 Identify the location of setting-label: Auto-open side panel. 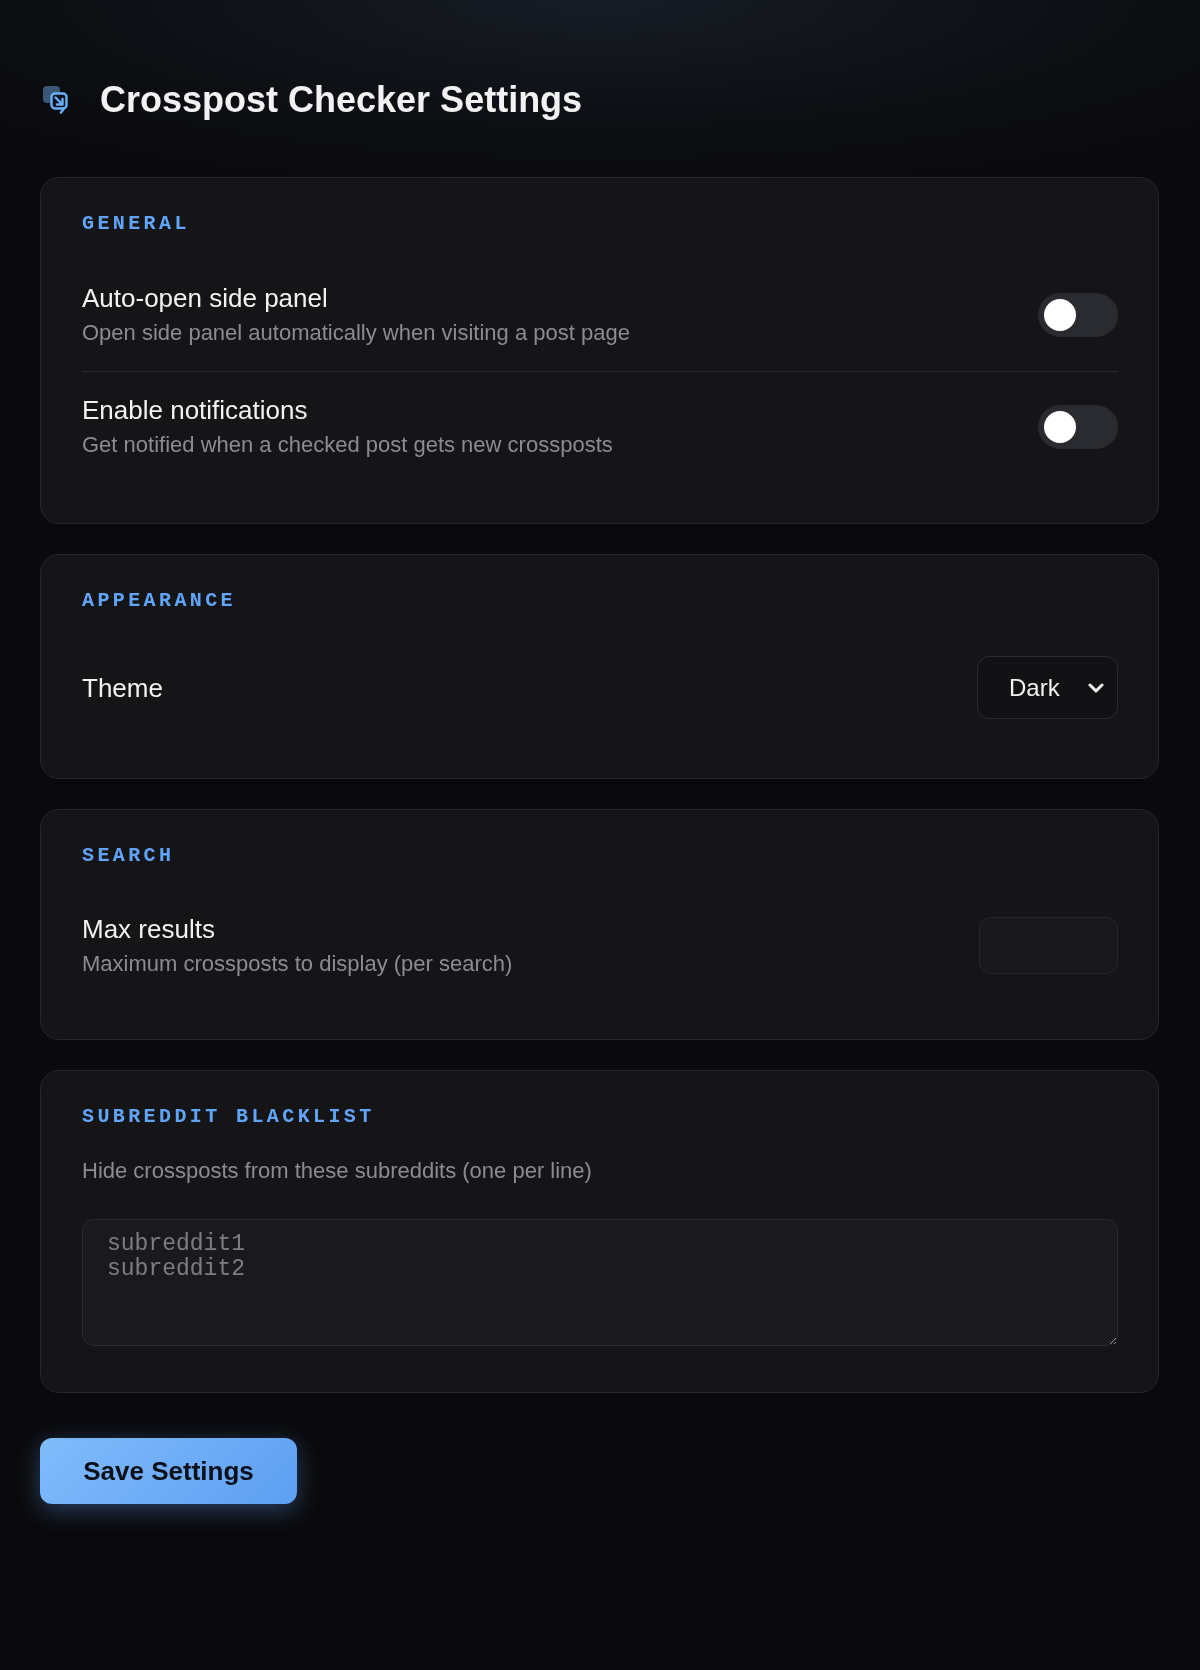
(205, 298).